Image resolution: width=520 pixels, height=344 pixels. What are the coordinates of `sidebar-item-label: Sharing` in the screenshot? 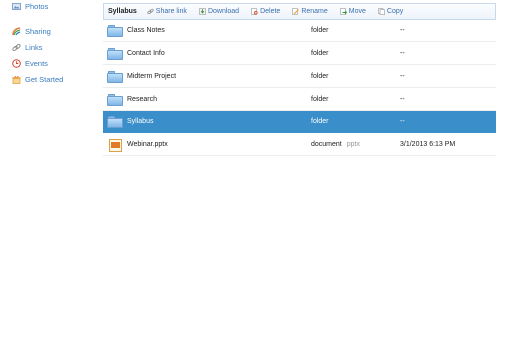 It's located at (38, 31).